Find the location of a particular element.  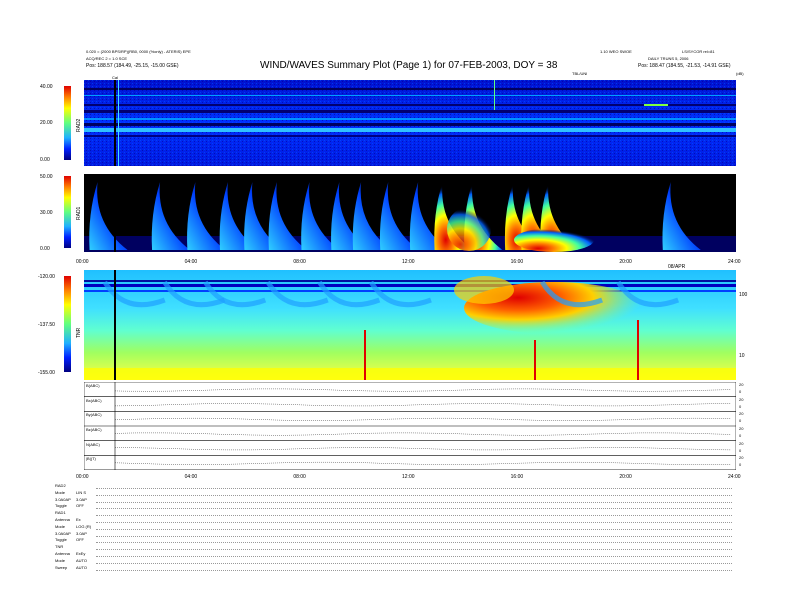

rad2-ytick: 40.00 is located at coordinates (46, 87).